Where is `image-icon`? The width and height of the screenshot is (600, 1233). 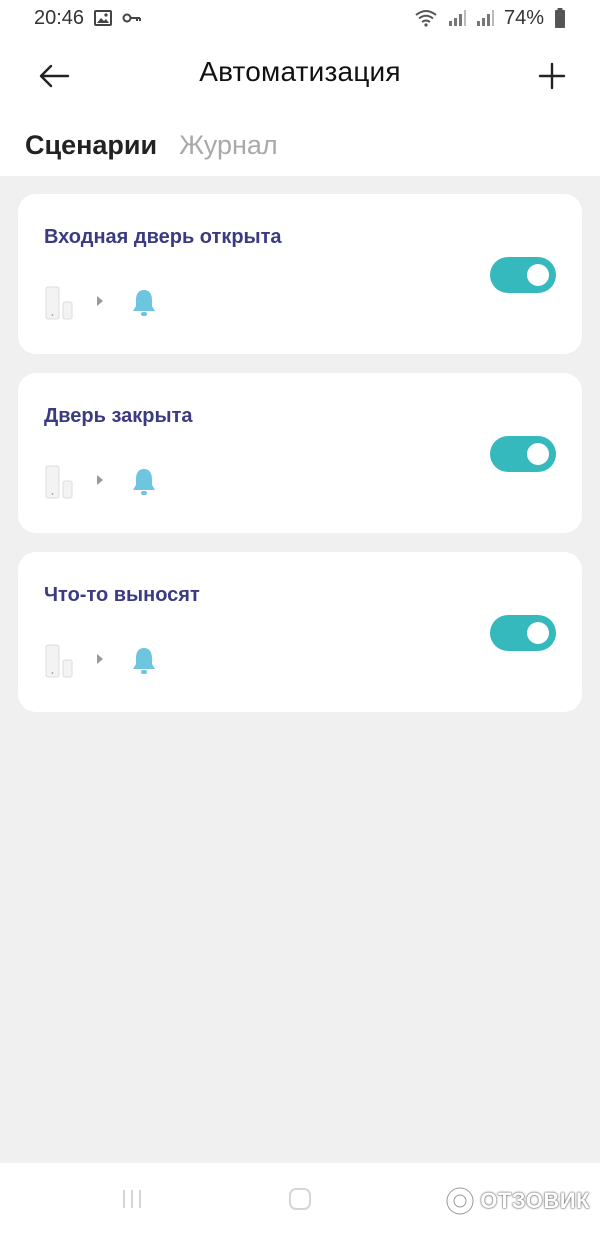
image-icon is located at coordinates (103, 18).